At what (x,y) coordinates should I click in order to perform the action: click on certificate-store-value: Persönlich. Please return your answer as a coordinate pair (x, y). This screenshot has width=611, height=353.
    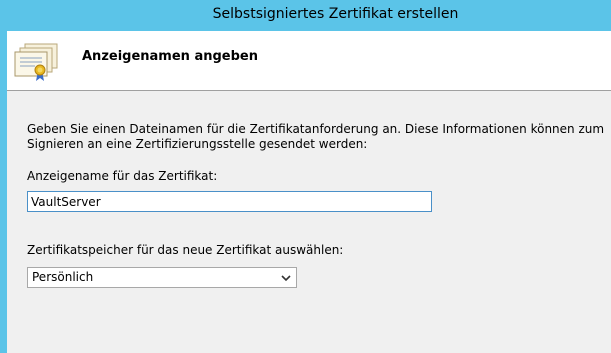
    Looking at the image, I should click on (63, 277).